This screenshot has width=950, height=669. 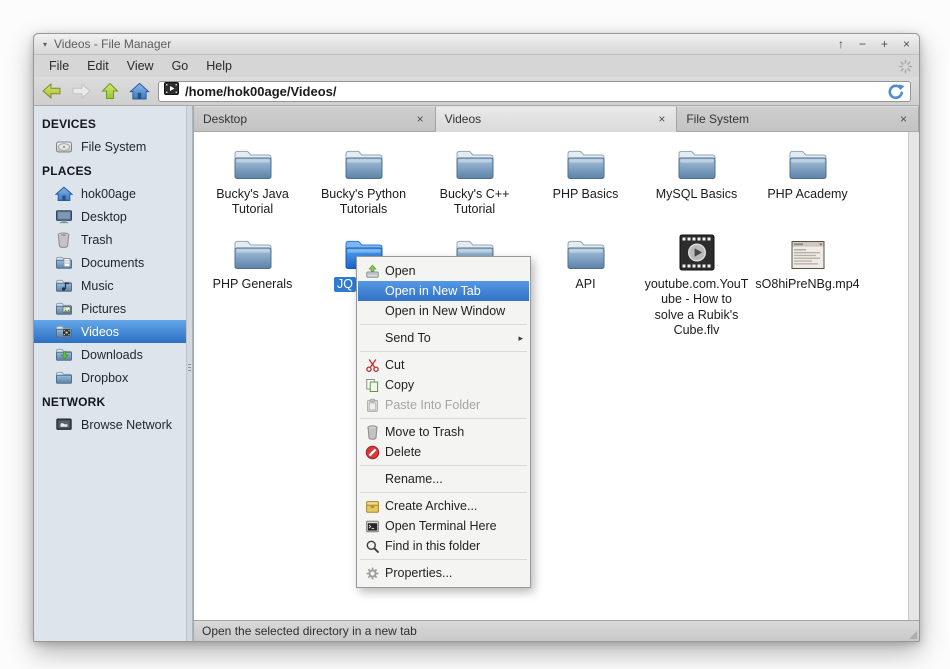 I want to click on menubar-item-go: Go, so click(x=180, y=66).